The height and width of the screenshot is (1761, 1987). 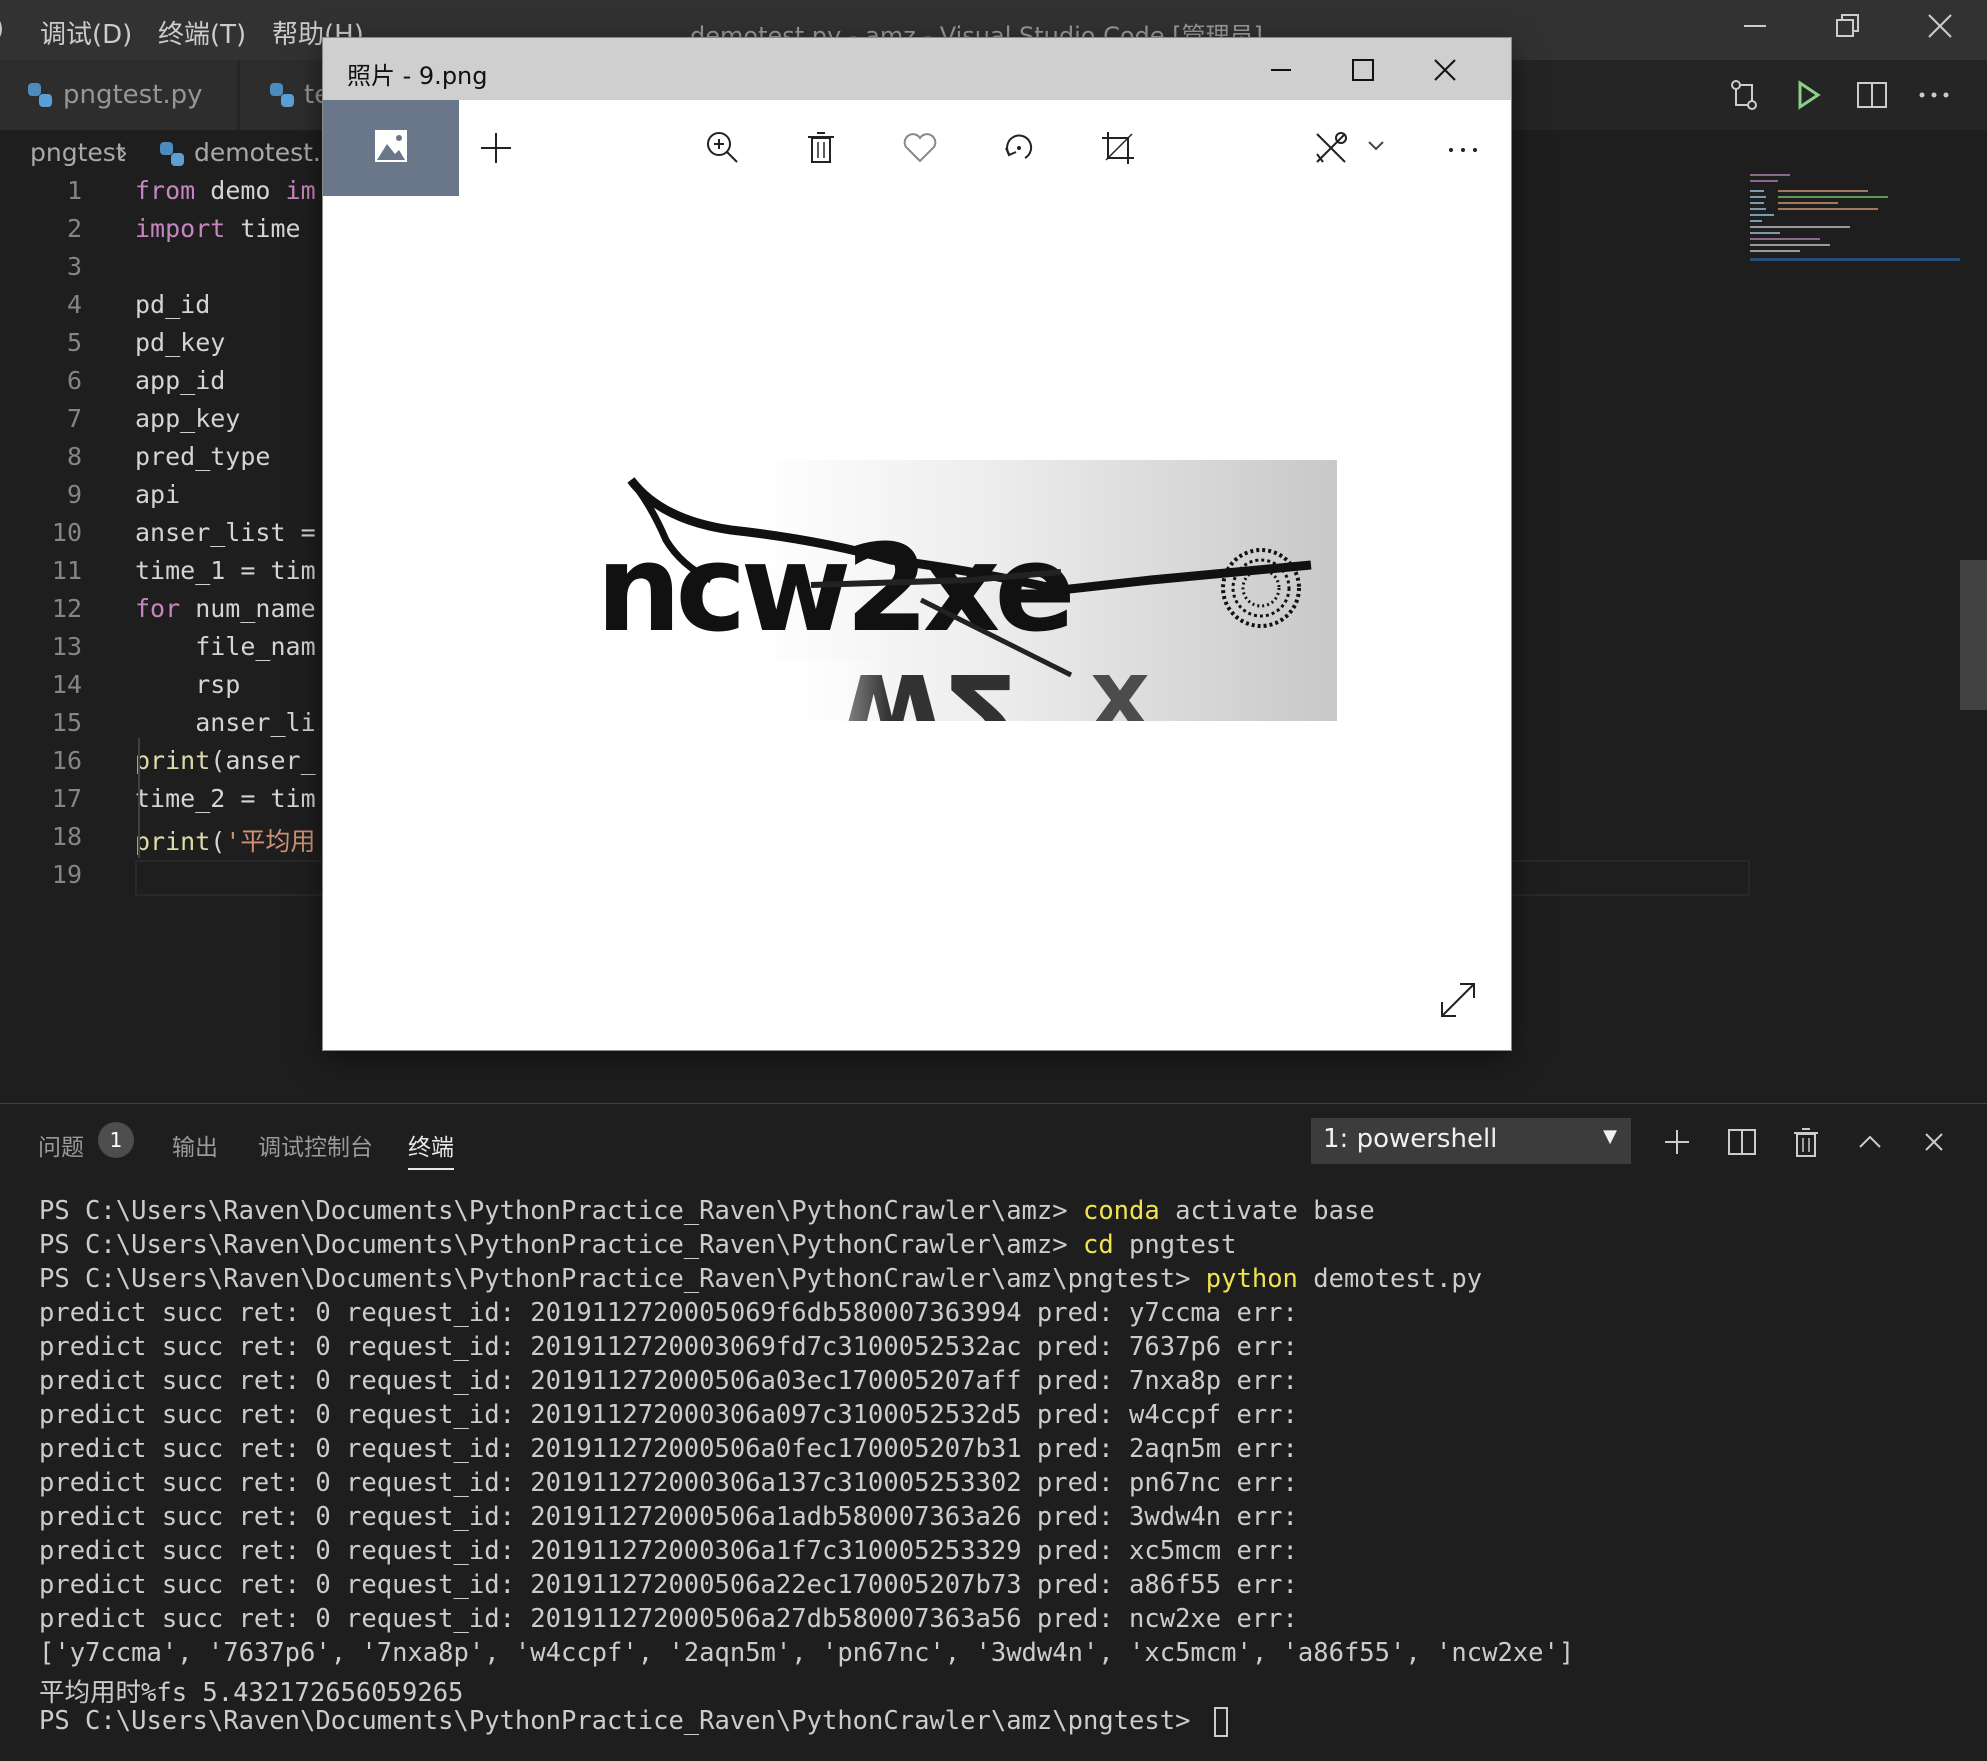 I want to click on minimap, so click(x=1854, y=217).